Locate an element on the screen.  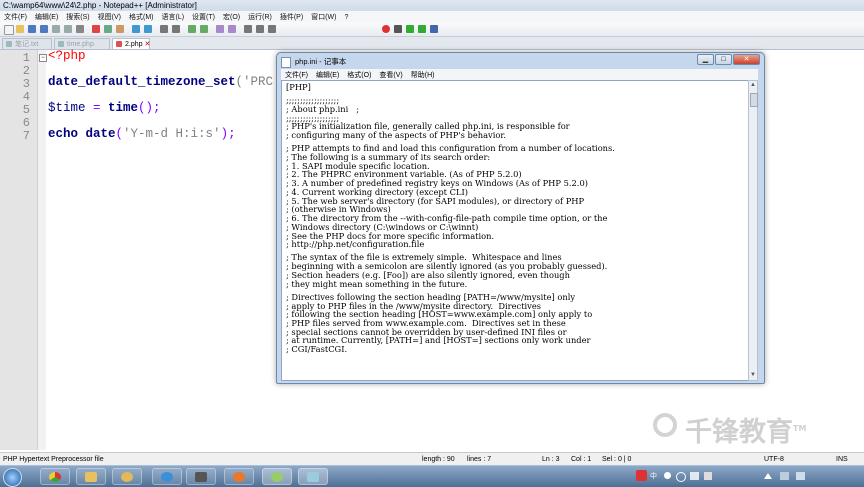
taskbar-sublime is located at coordinates (201, 476).